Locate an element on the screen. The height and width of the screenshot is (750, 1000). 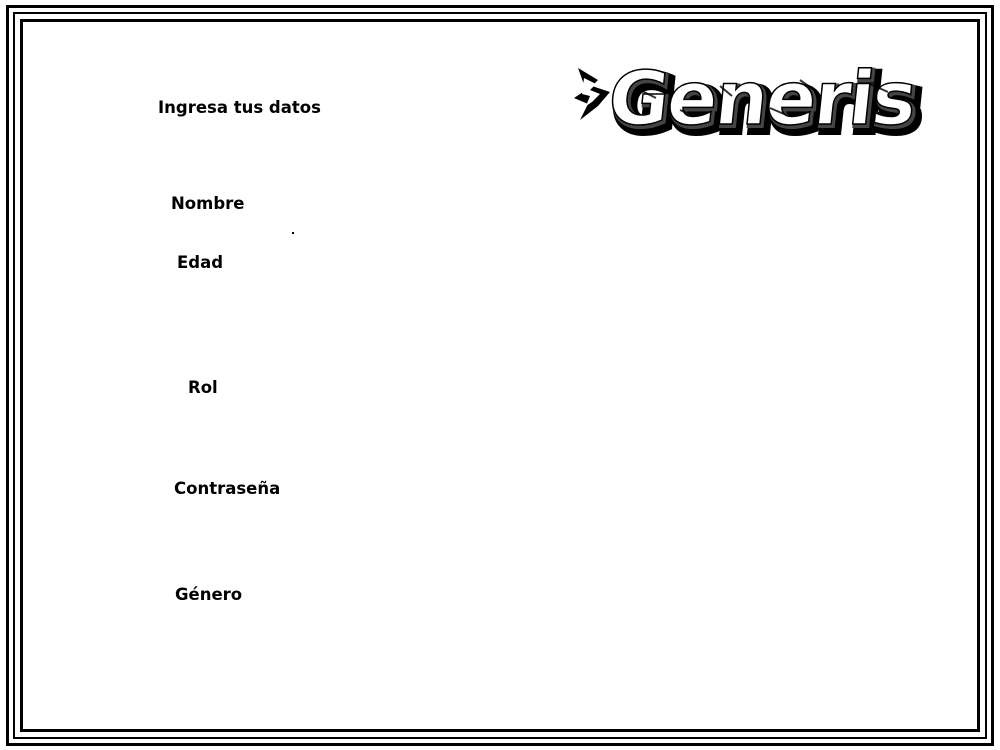
edad-label: Edad is located at coordinates (200, 262).